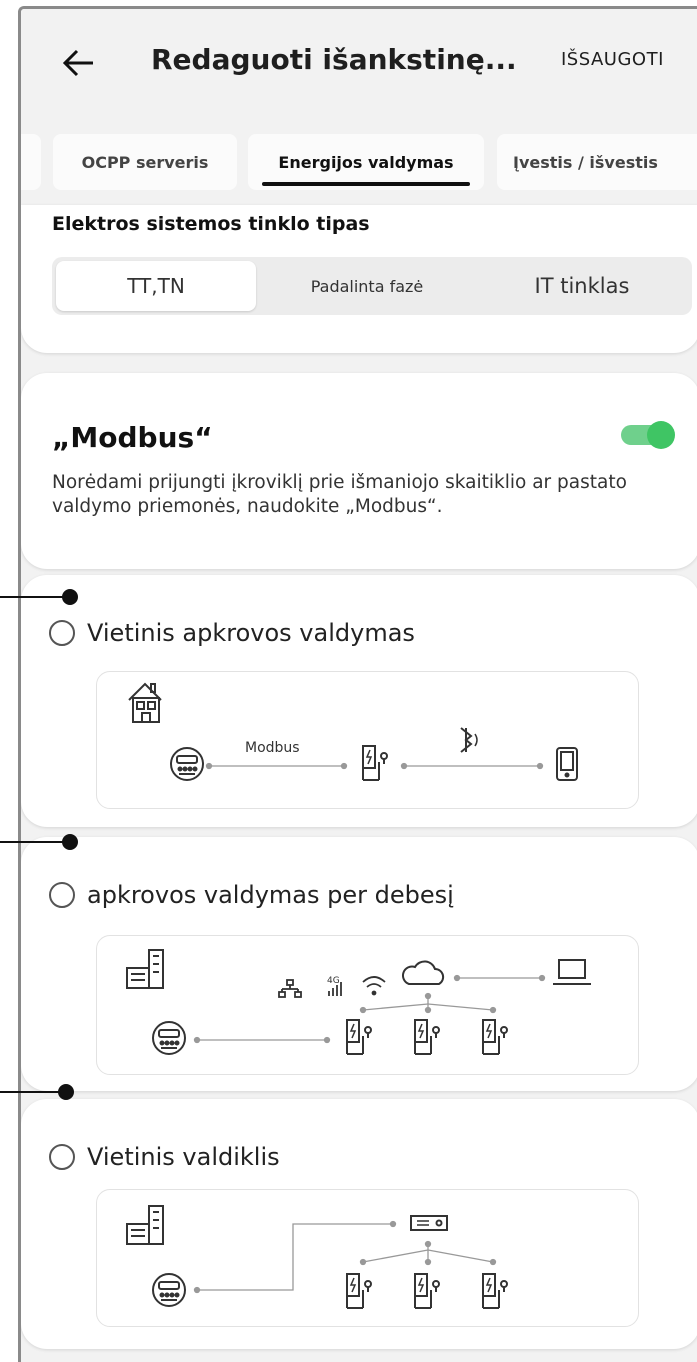  What do you see at coordinates (345, 1257) in the screenshot?
I see `connection-line` at bounding box center [345, 1257].